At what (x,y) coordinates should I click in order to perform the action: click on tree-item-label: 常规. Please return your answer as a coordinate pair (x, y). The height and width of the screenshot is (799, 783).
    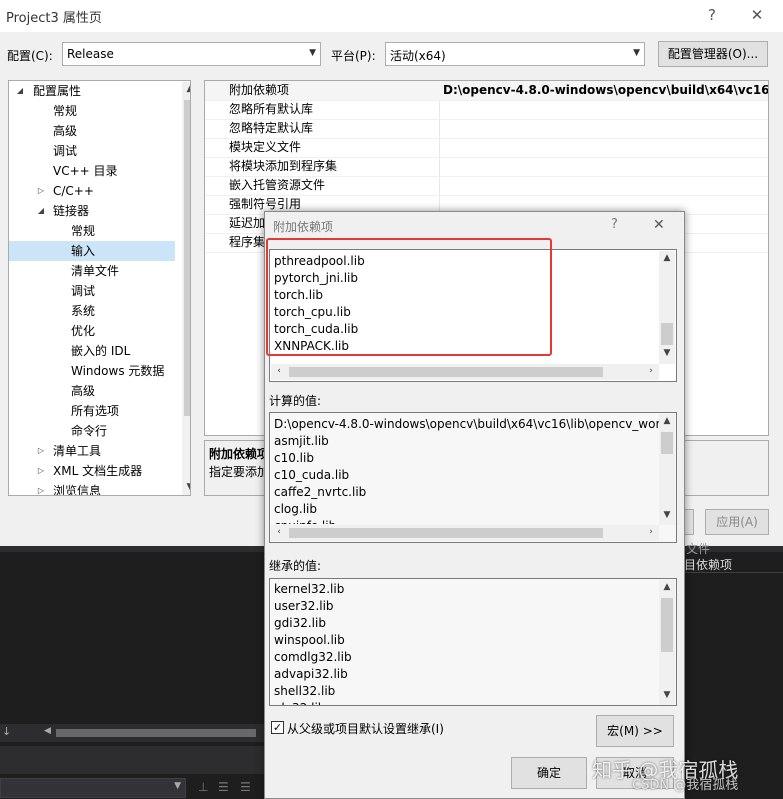
    Looking at the image, I should click on (65, 111).